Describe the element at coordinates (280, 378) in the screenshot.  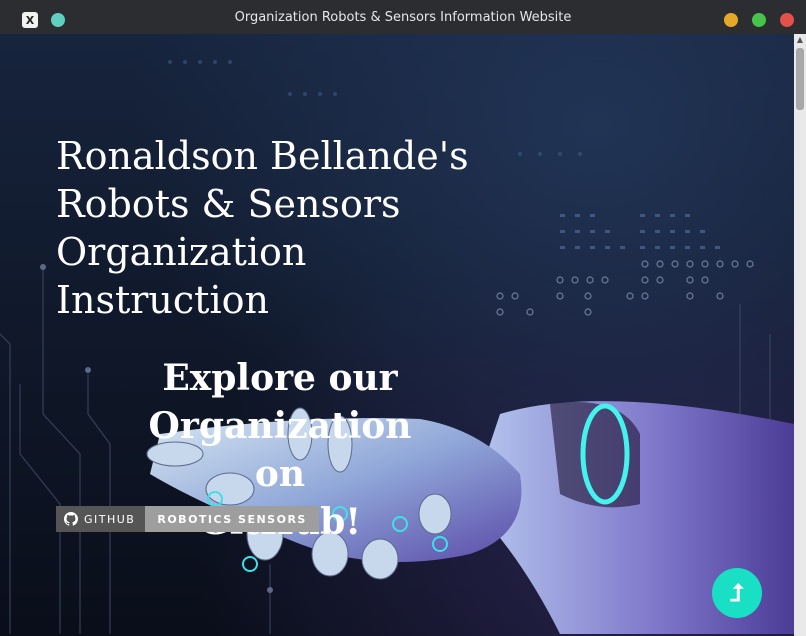
I see `explore-line: Explore our` at that location.